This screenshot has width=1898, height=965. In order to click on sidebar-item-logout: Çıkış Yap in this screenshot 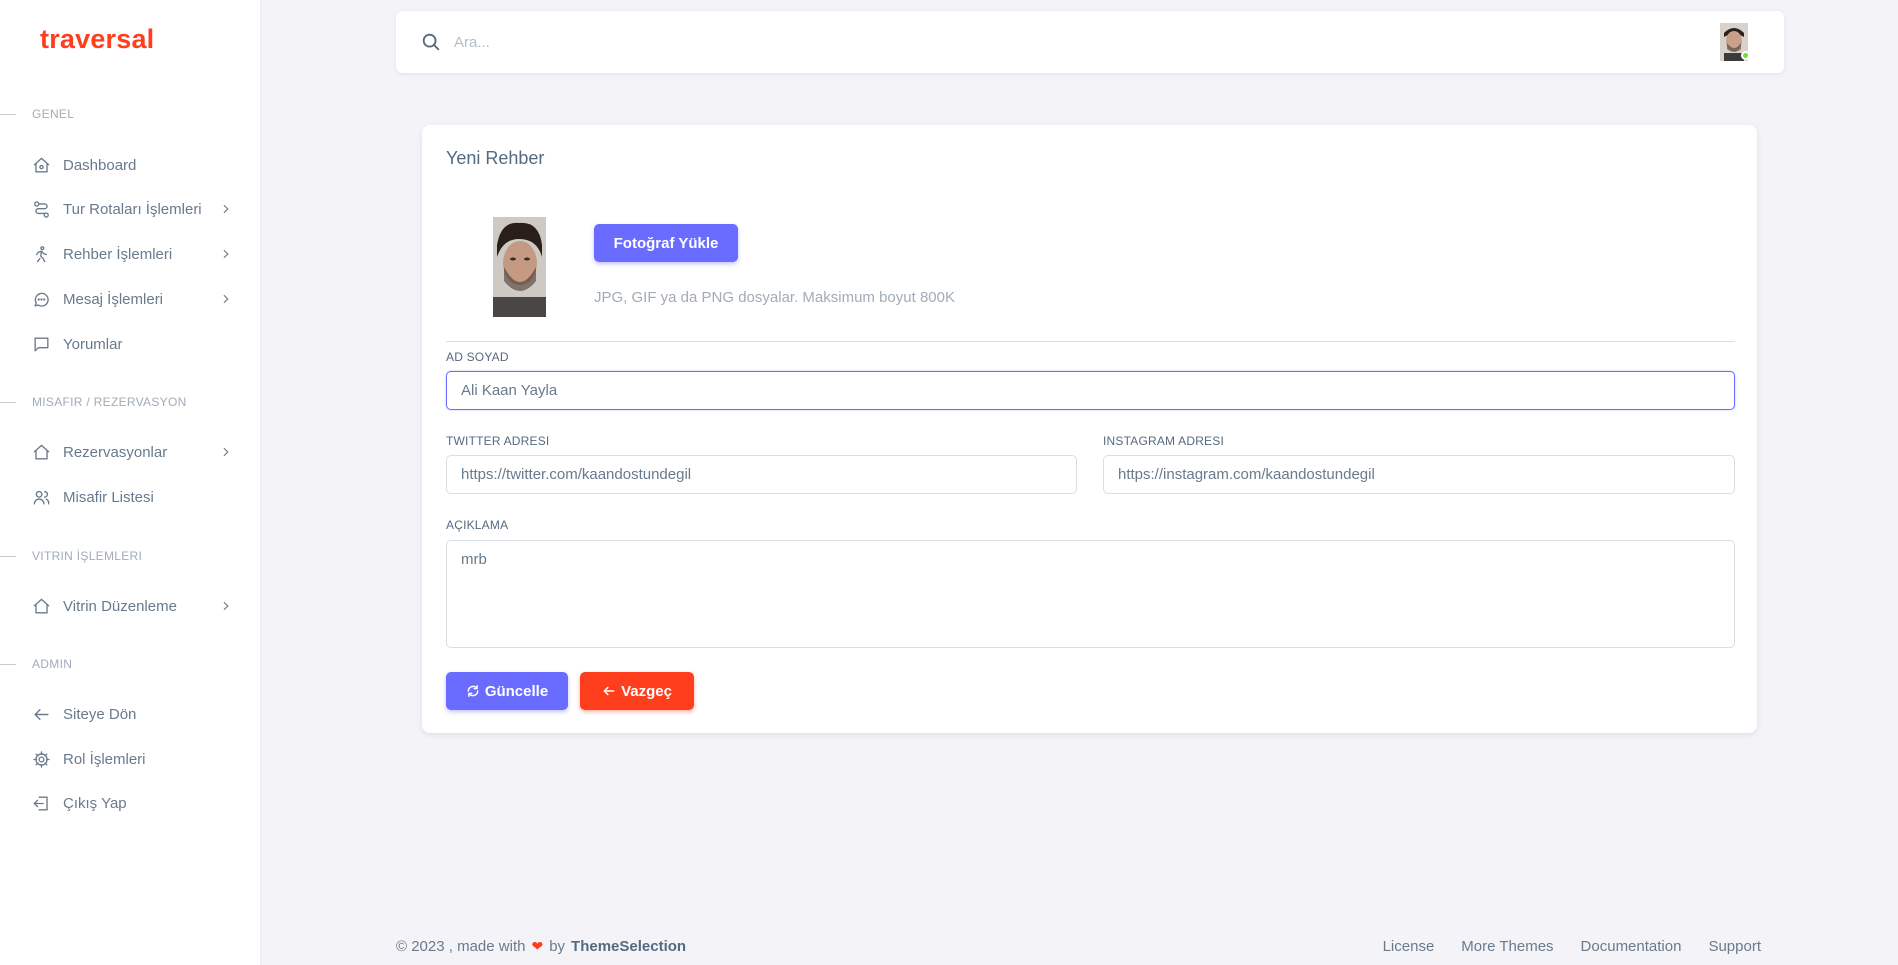, I will do `click(133, 803)`.